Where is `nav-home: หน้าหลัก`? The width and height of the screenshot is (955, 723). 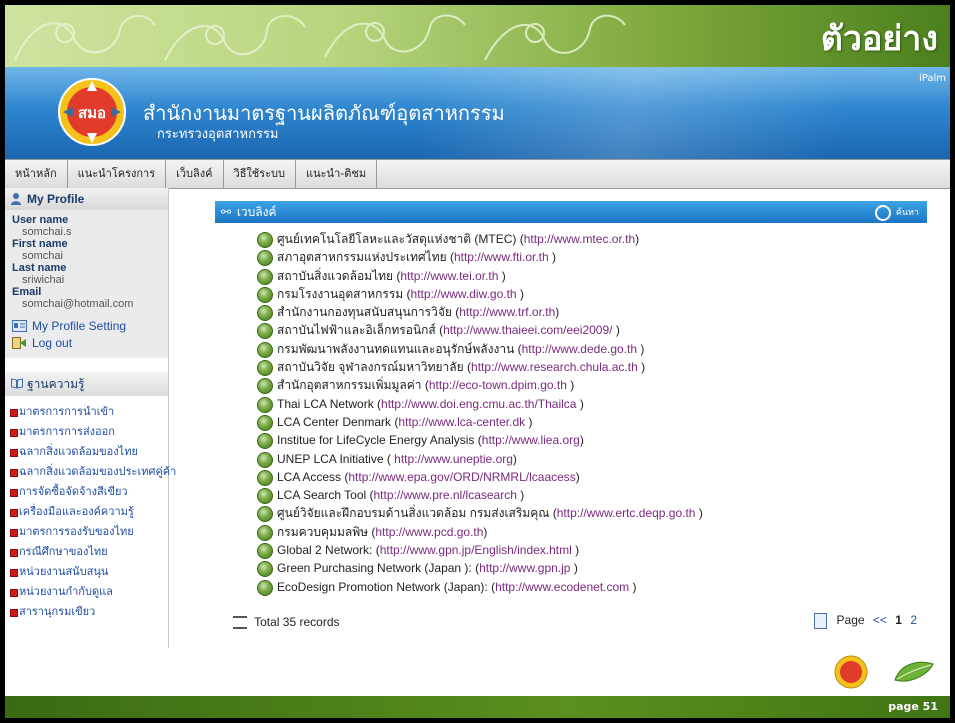
nav-home: หน้าหลัก is located at coordinates (36, 174).